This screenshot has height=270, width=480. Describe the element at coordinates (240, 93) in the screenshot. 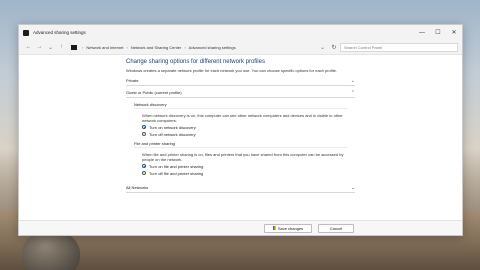

I see `section-guest-public: Guest or Public (current profile) ⌃` at that location.